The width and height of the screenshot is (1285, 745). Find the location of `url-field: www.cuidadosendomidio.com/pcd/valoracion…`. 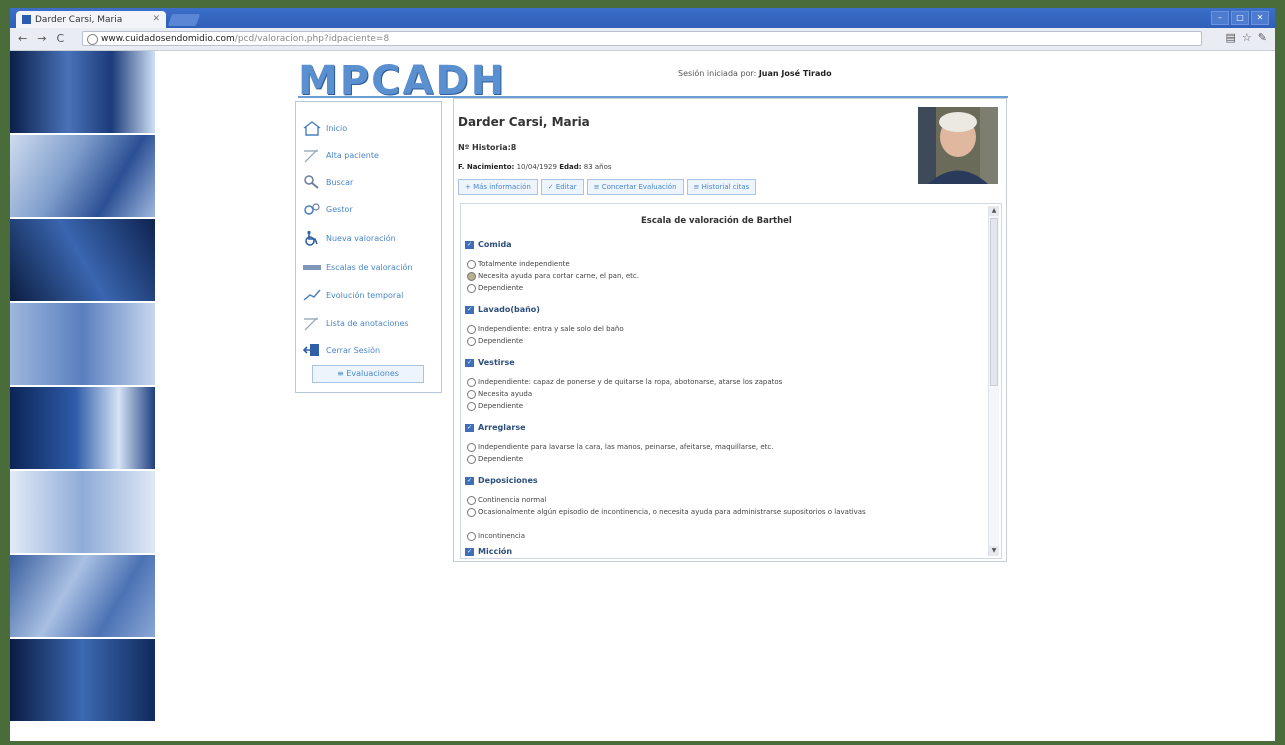

url-field: www.cuidadosendomidio.com/pcd/valoracion… is located at coordinates (642, 38).